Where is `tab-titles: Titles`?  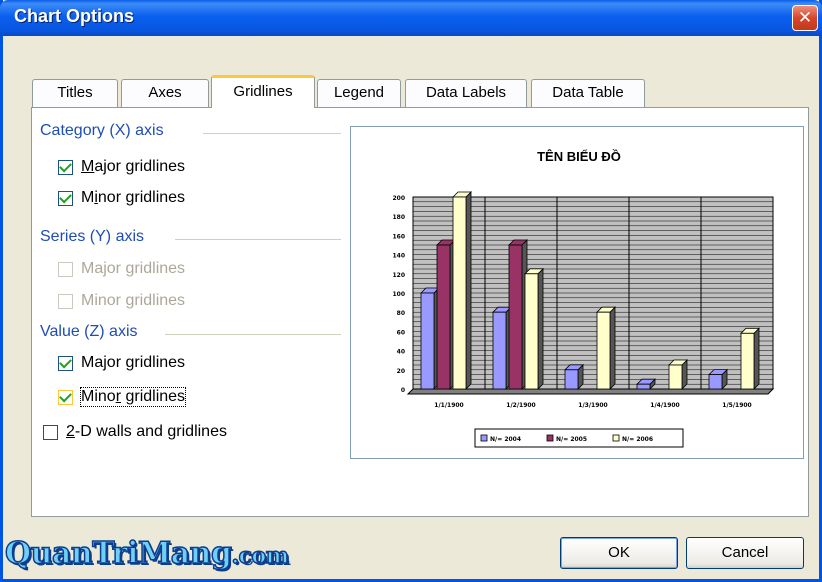 tab-titles: Titles is located at coordinates (75, 93).